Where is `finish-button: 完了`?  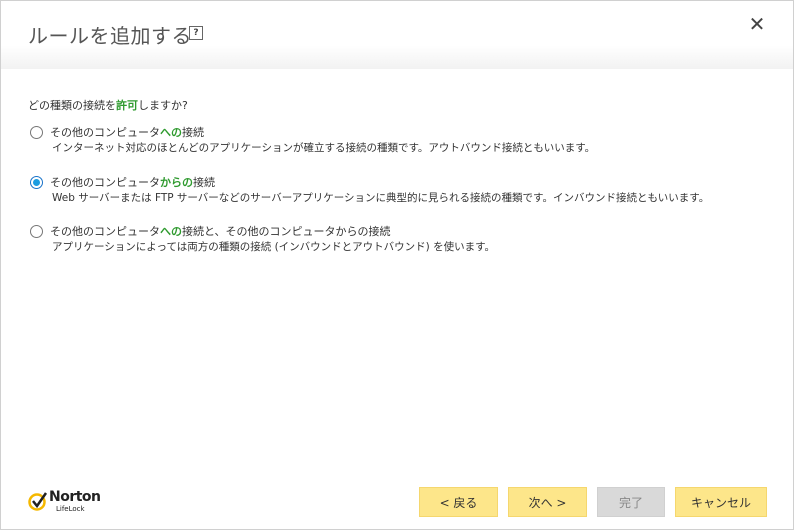 finish-button: 完了 is located at coordinates (631, 502).